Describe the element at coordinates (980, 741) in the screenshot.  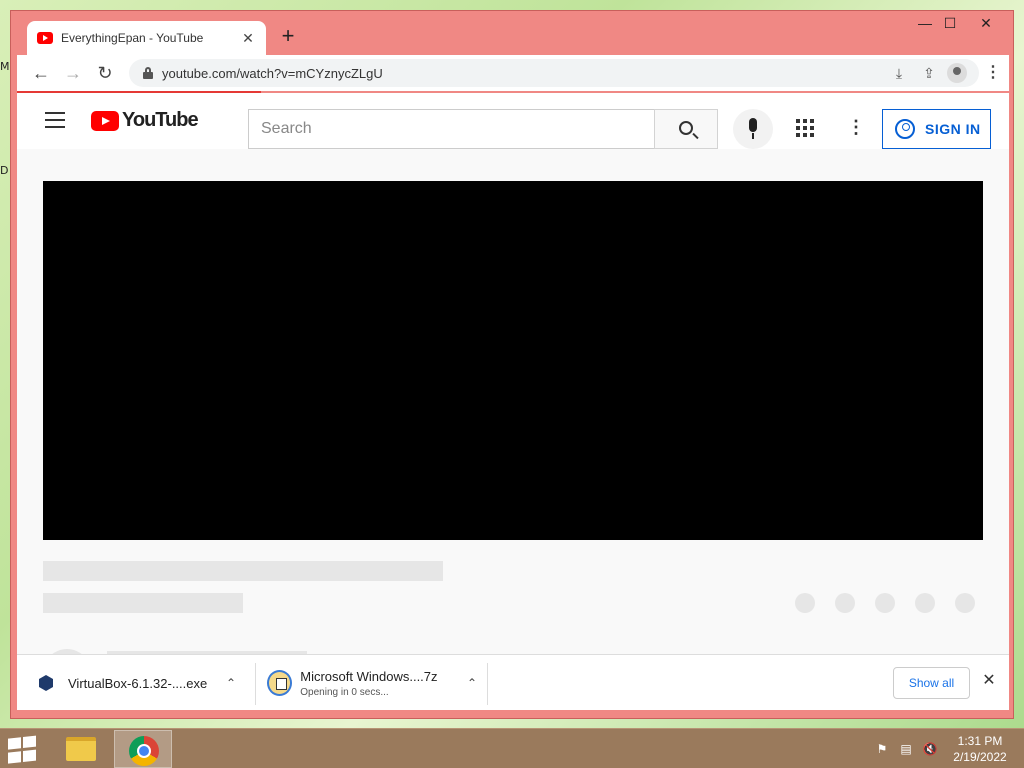
I see `clock-time: 1:31 PM` at that location.